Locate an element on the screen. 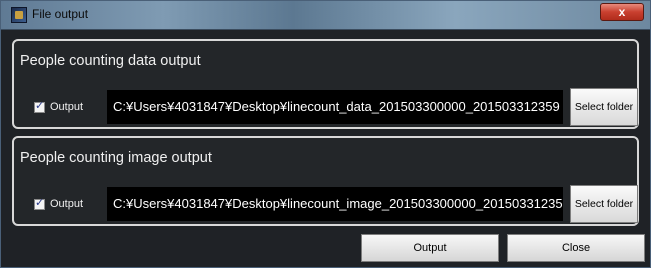  image-output-checkbox: Output is located at coordinates (59, 203).